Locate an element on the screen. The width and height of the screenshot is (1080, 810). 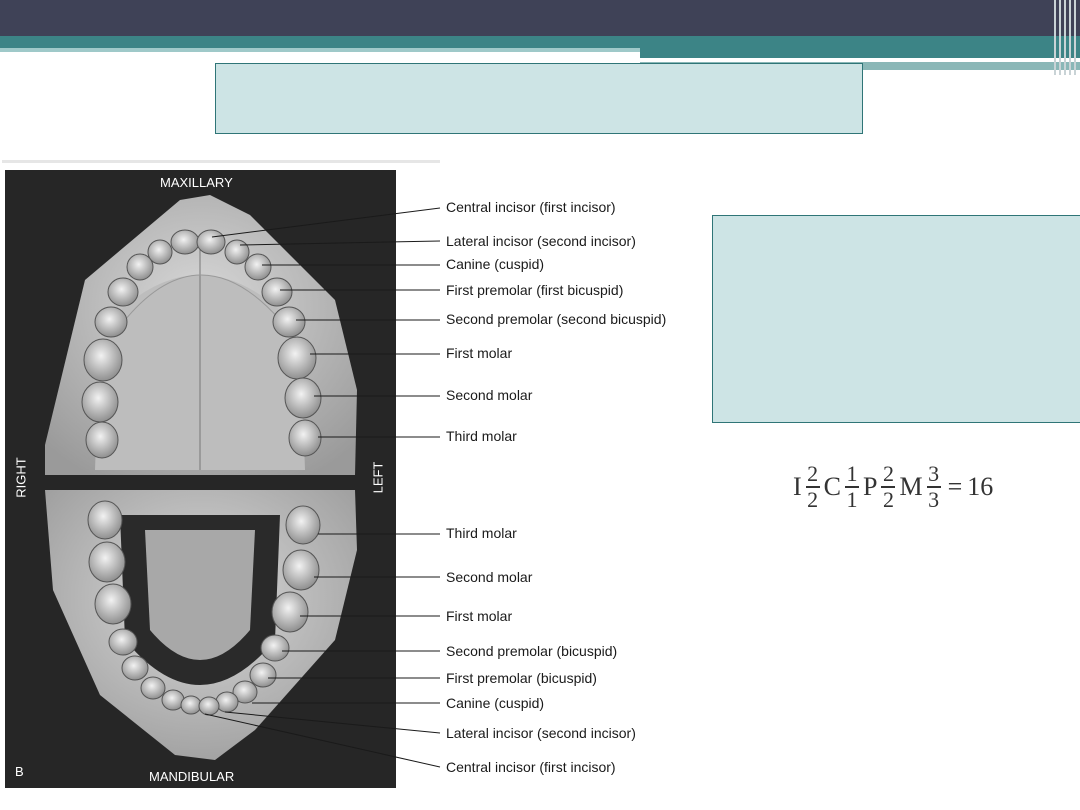
formula-incisor-symbol: I is located at coordinates (797, 486).